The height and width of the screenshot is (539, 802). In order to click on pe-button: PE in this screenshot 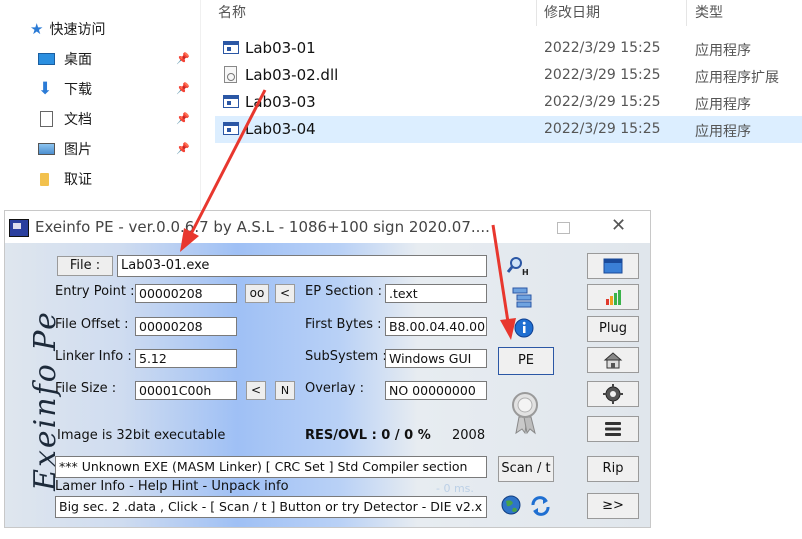, I will do `click(526, 361)`.